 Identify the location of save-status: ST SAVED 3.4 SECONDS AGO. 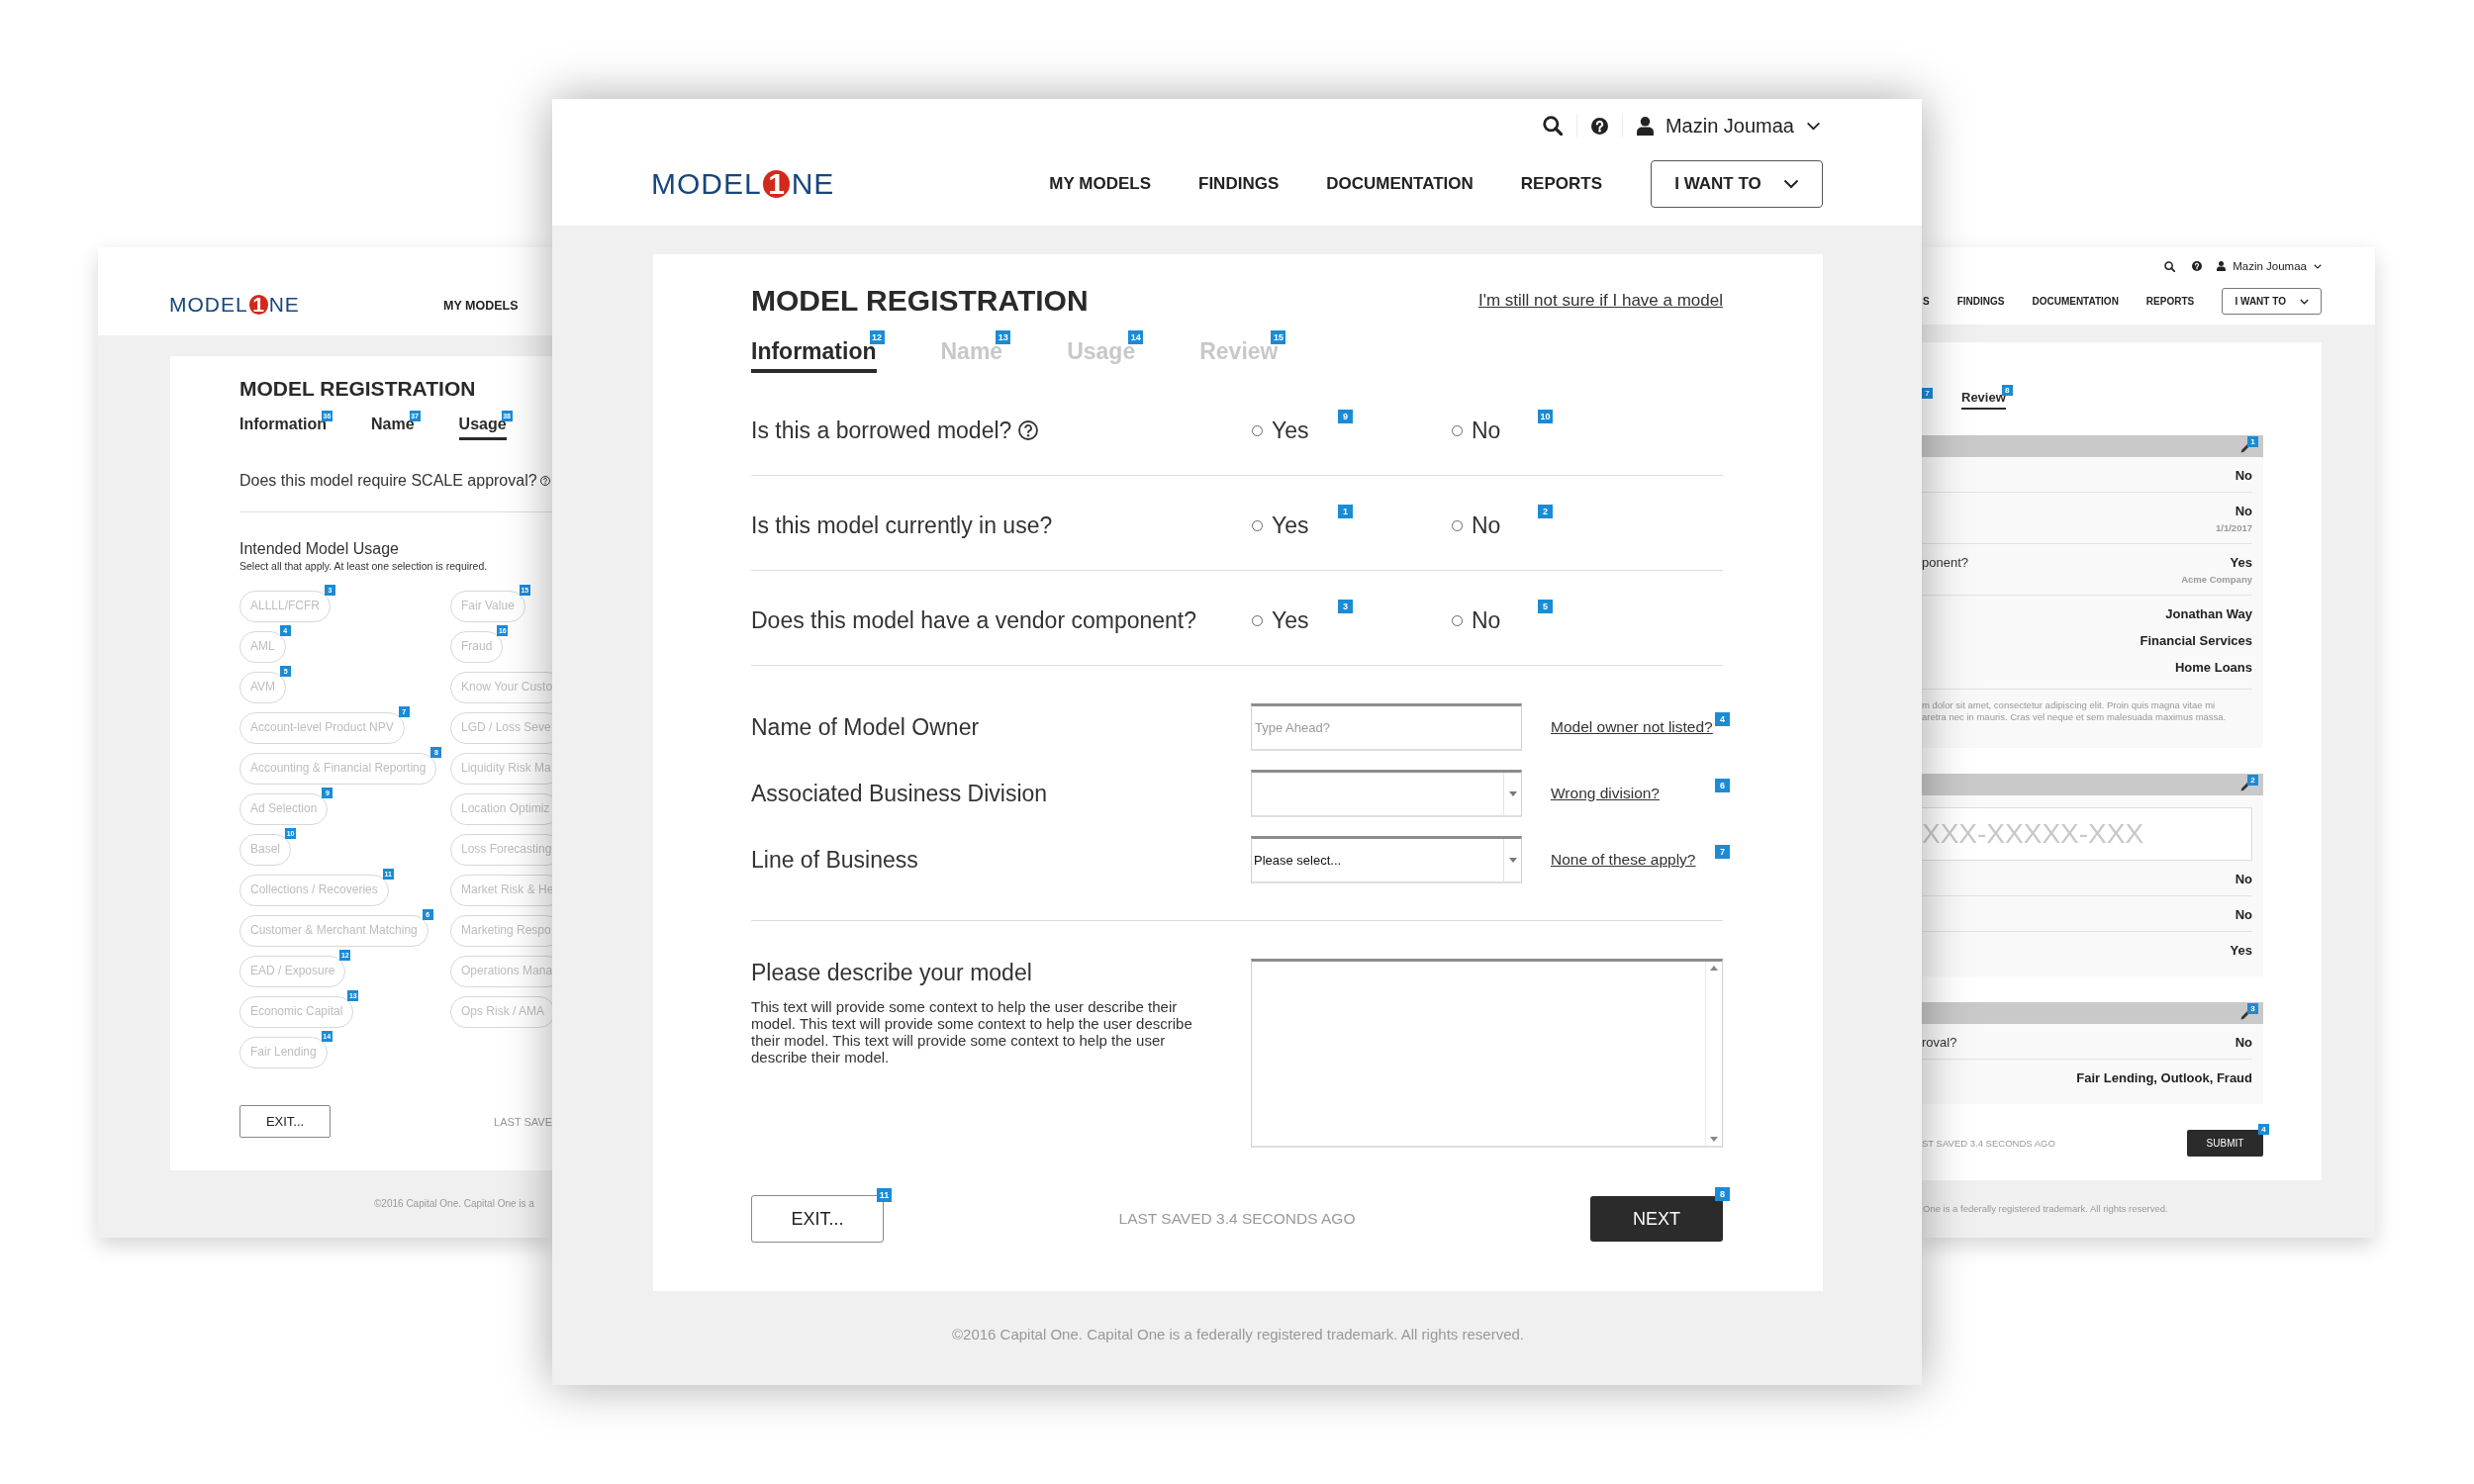
(1989, 1143).